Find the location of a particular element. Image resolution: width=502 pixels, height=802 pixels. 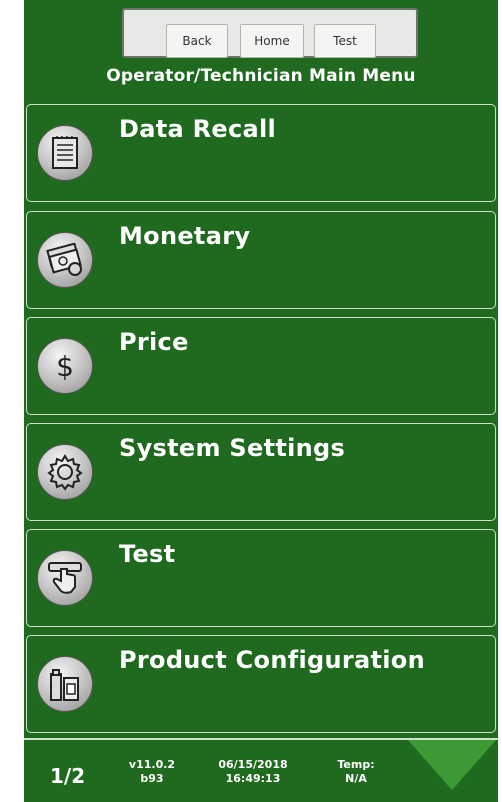

test-nav-button: Test is located at coordinates (345, 41).